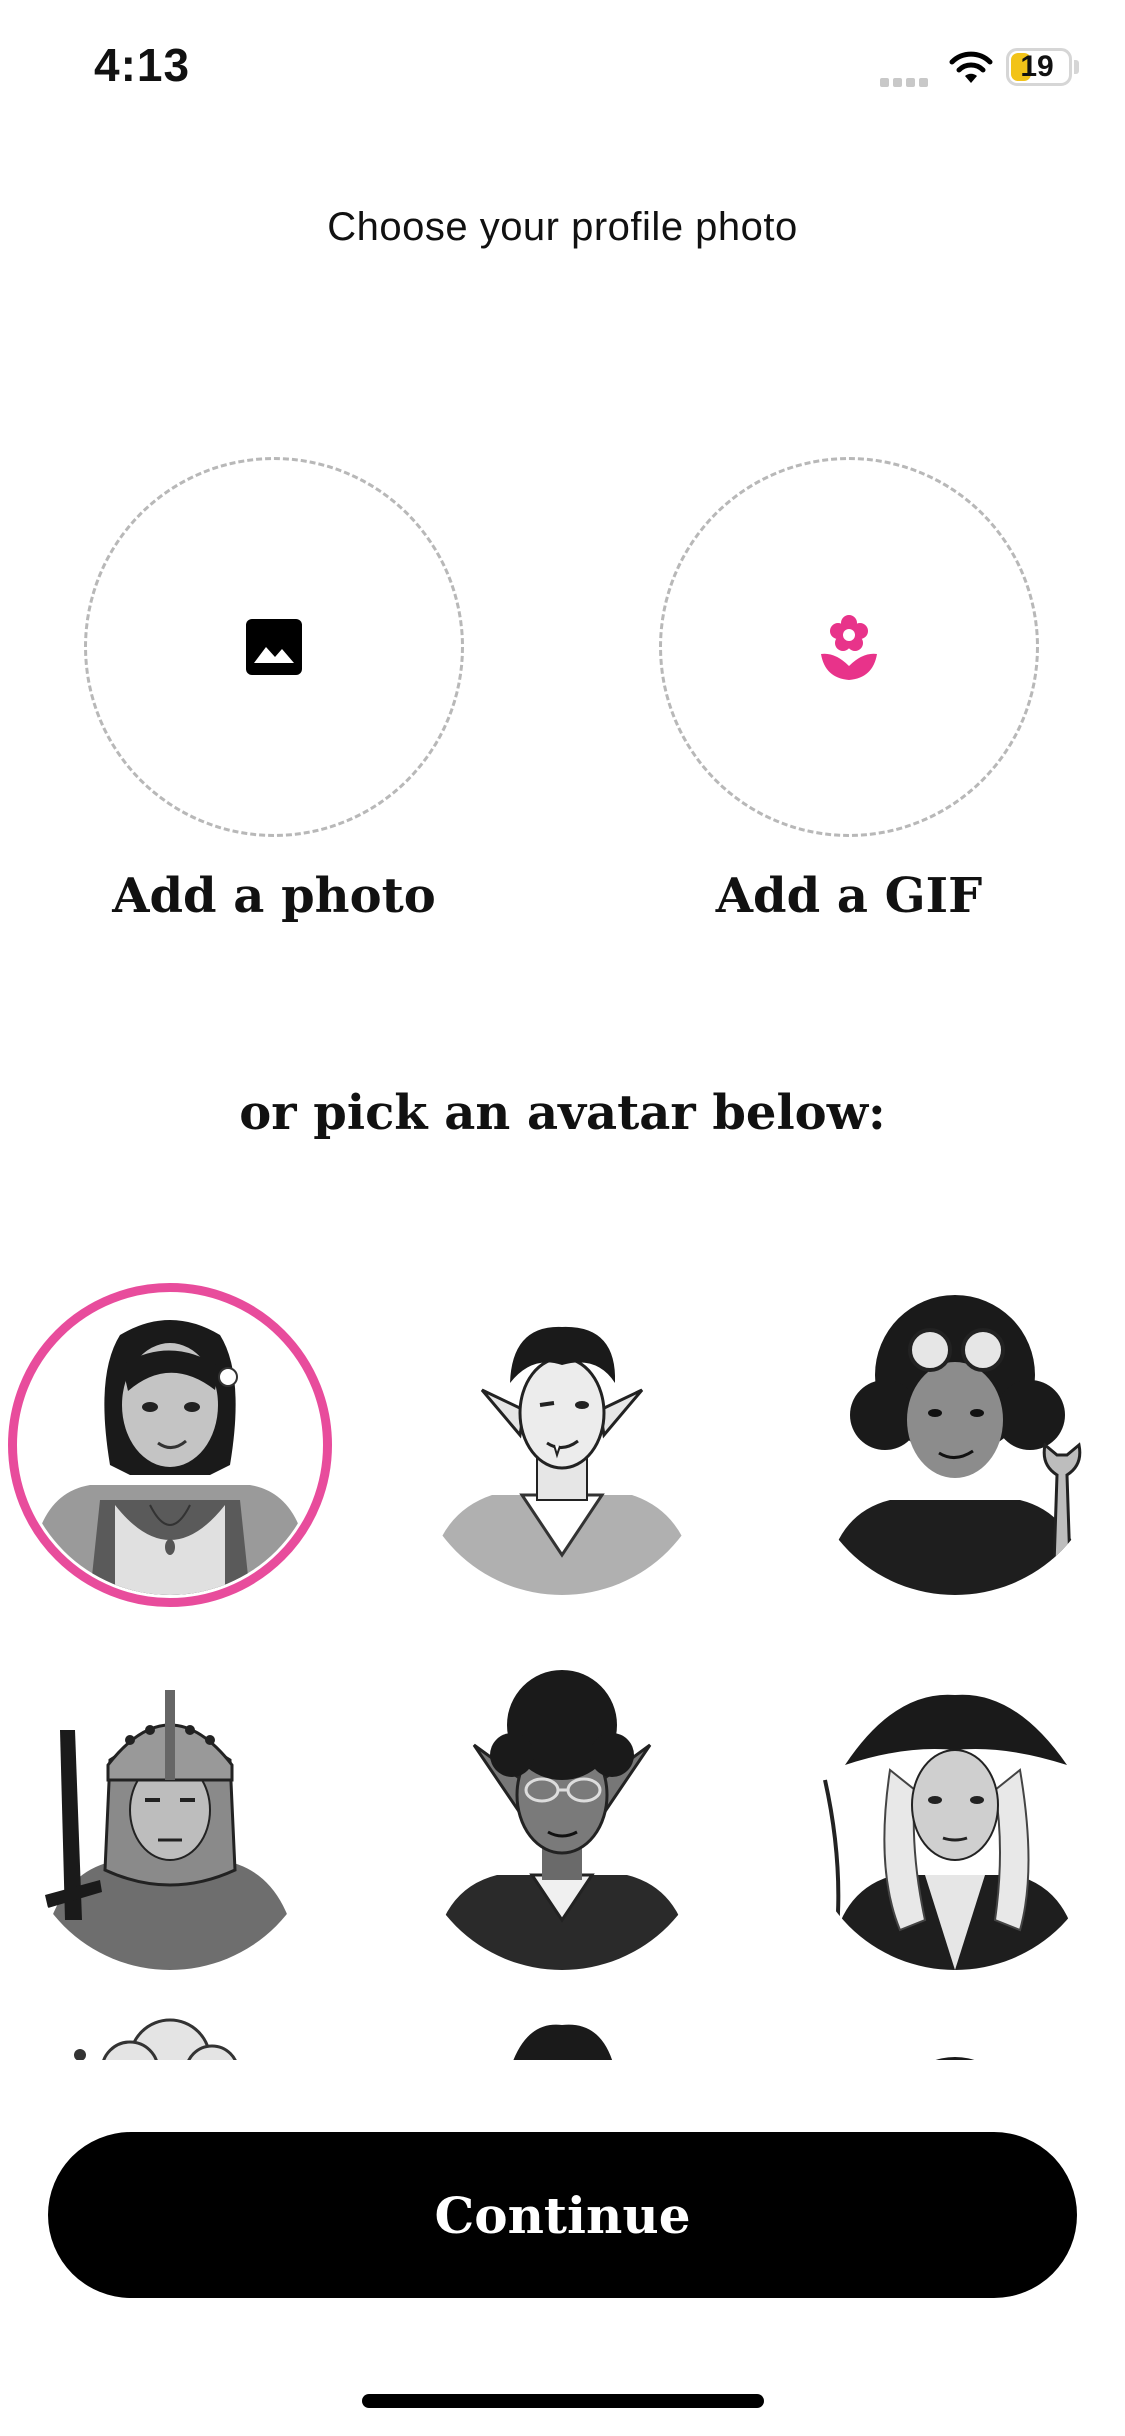  Describe the element at coordinates (274, 896) in the screenshot. I see `add-photo-label: Add a photo` at that location.